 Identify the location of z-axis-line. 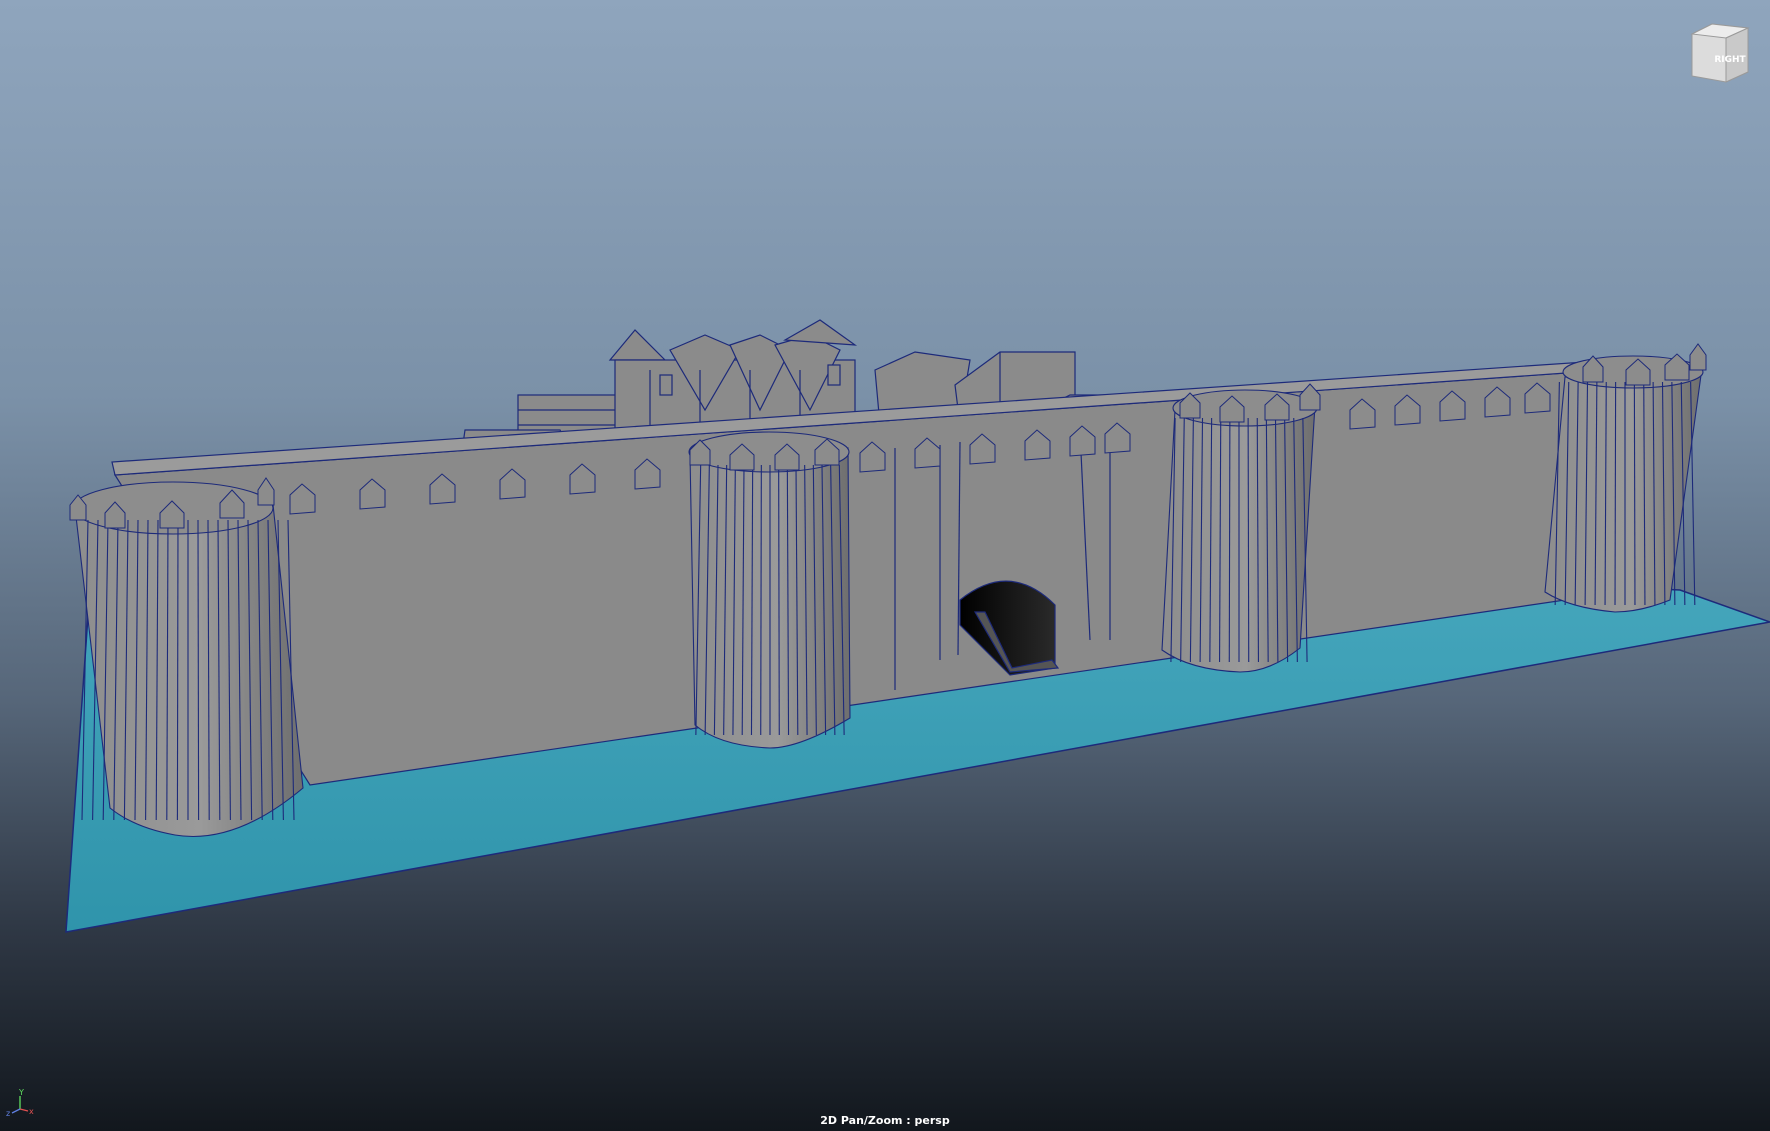
(16, 1111).